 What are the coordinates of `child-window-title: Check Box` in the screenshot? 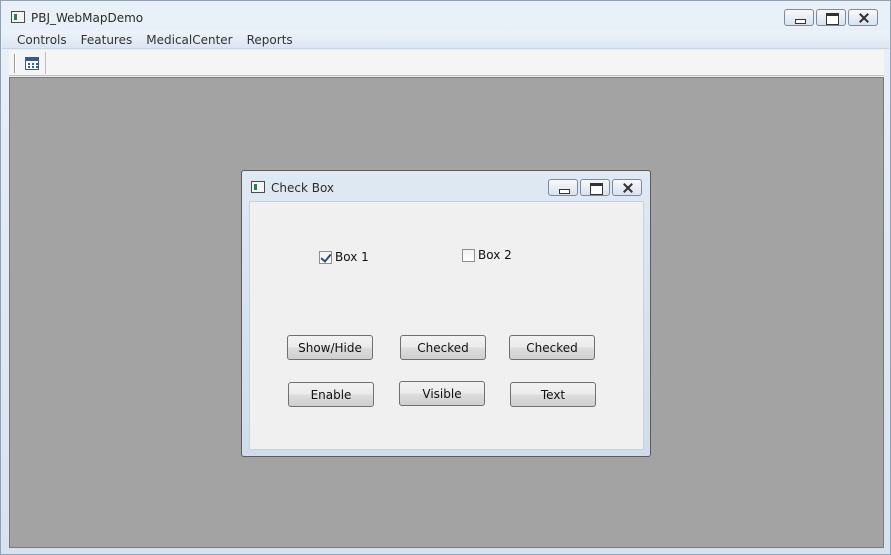 It's located at (303, 188).